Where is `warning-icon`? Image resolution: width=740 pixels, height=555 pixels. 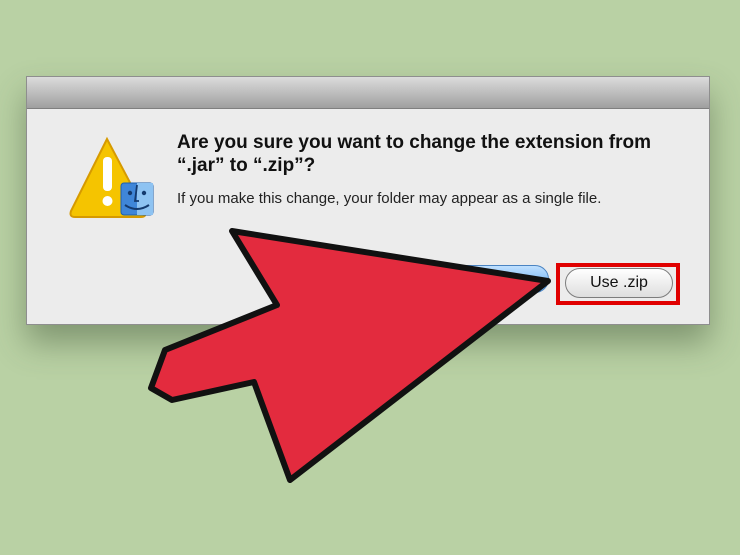
warning-icon is located at coordinates (111, 179).